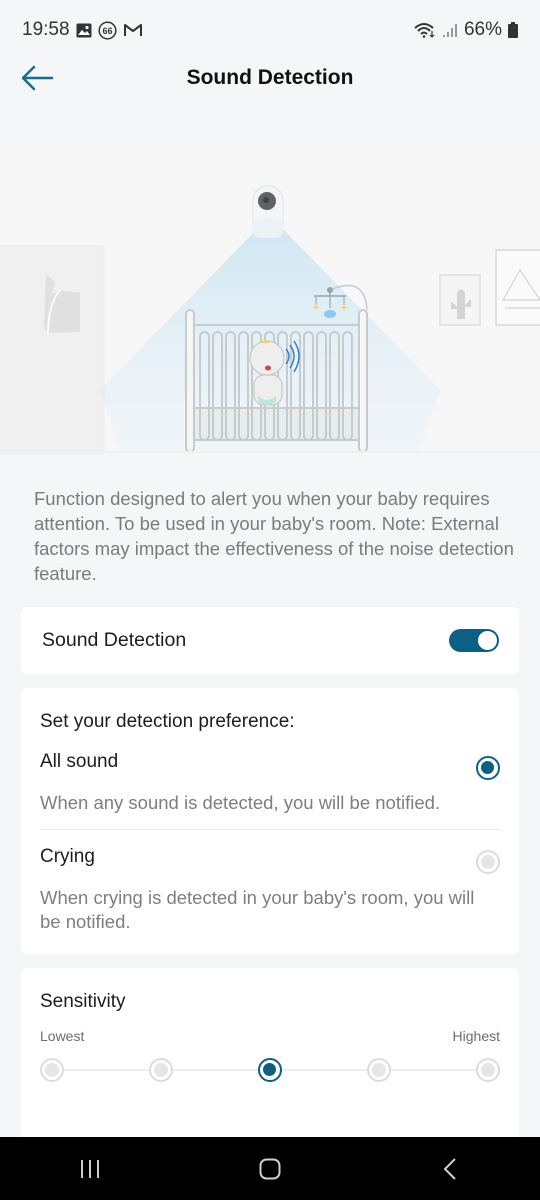 The image size is (540, 1200). What do you see at coordinates (450, 30) in the screenshot?
I see `signal-icon` at bounding box center [450, 30].